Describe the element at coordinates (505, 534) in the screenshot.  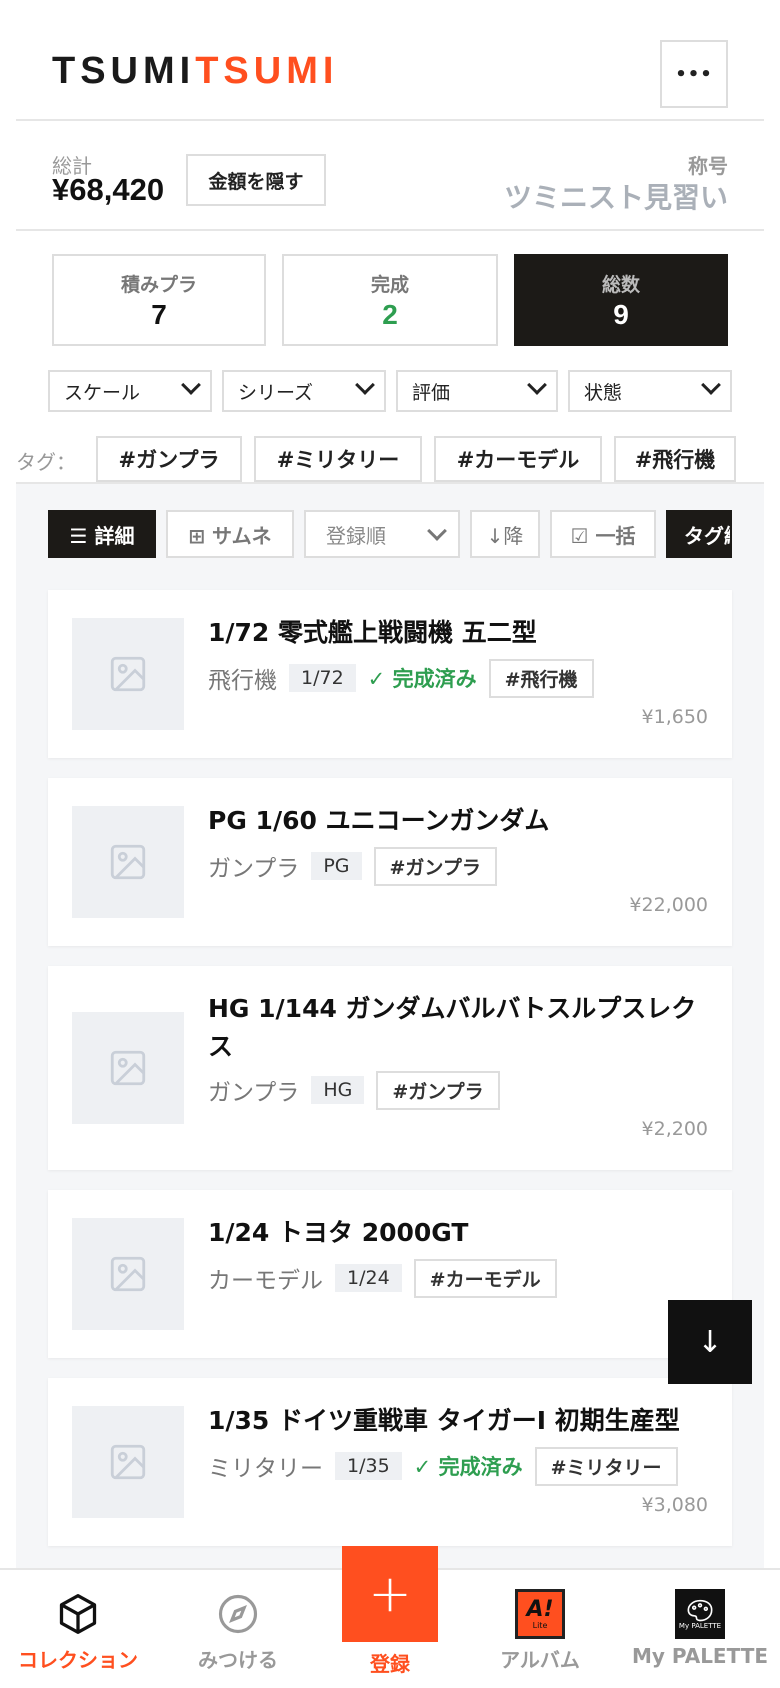
I see `sort-direction-button: ↓降` at that location.